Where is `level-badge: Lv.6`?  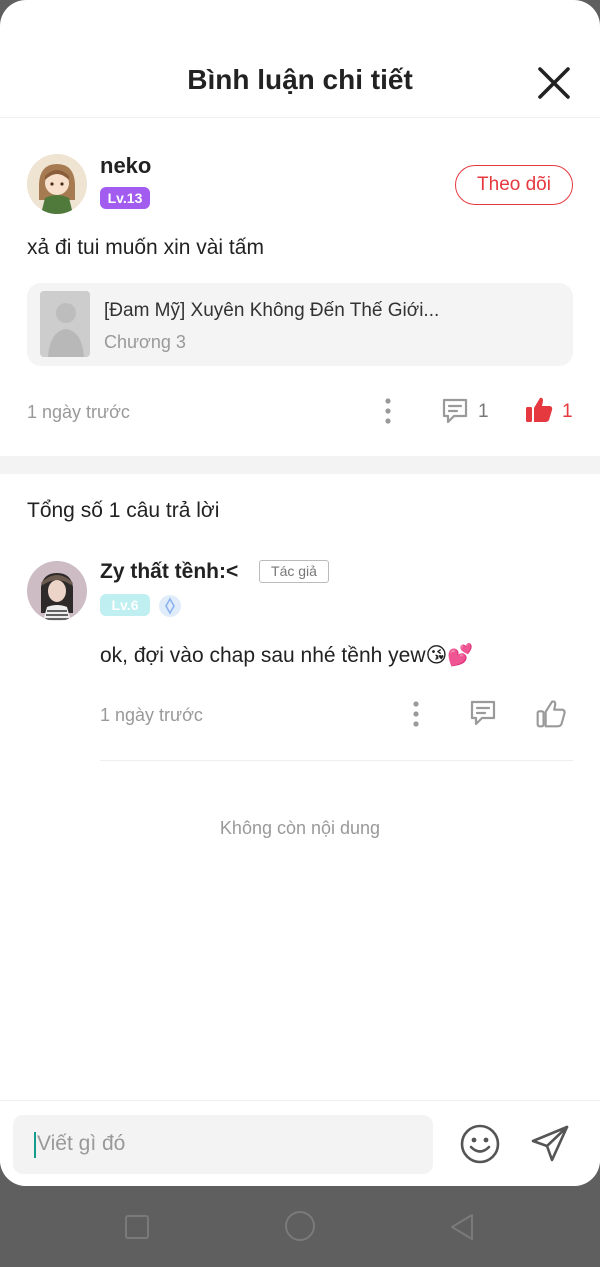 level-badge: Lv.6 is located at coordinates (125, 605).